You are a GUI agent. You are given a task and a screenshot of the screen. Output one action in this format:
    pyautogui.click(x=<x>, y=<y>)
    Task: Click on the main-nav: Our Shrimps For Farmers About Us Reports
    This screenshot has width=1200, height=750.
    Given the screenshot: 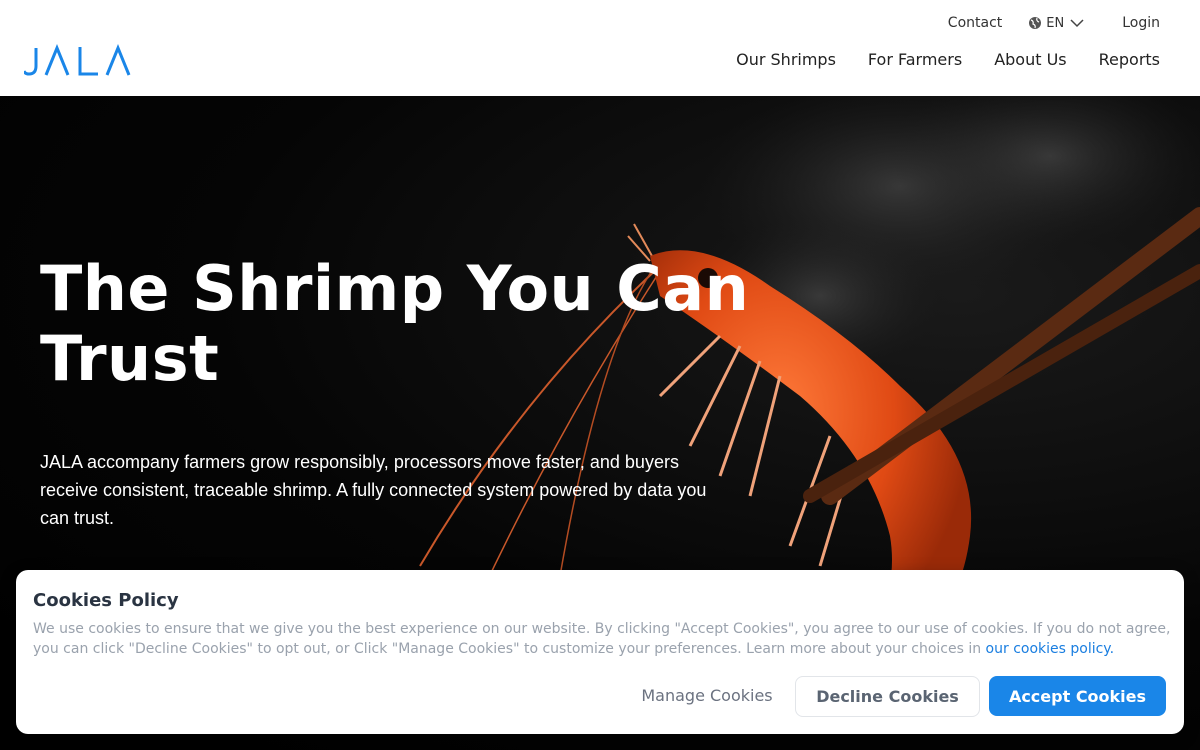 What is the action you would take?
    pyautogui.click(x=932, y=59)
    